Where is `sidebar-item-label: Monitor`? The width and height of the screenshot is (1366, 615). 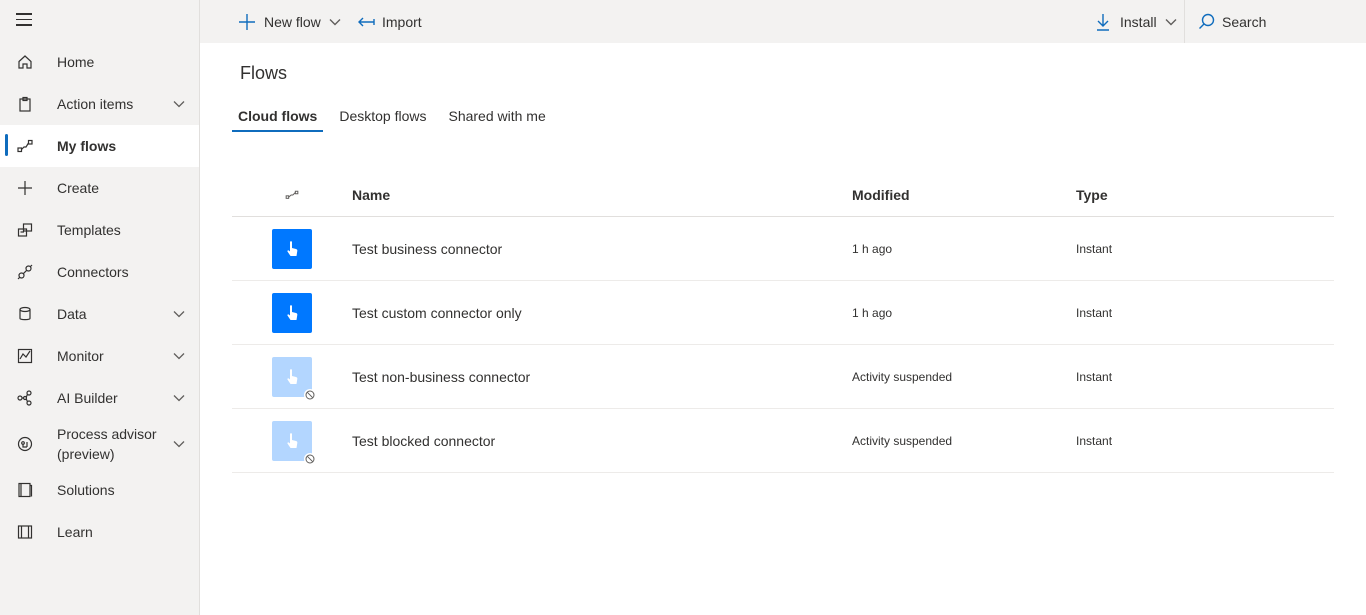
sidebar-item-label: Monitor is located at coordinates (80, 356).